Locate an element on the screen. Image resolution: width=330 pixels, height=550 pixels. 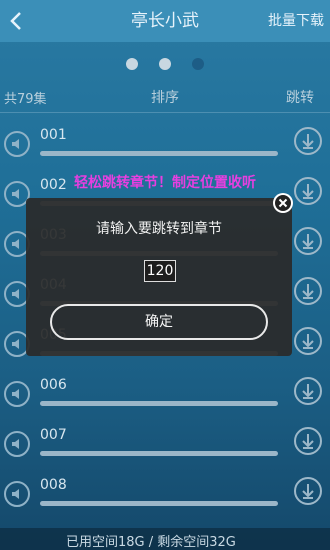
episode-row: 006 is located at coordinates (165, 399).